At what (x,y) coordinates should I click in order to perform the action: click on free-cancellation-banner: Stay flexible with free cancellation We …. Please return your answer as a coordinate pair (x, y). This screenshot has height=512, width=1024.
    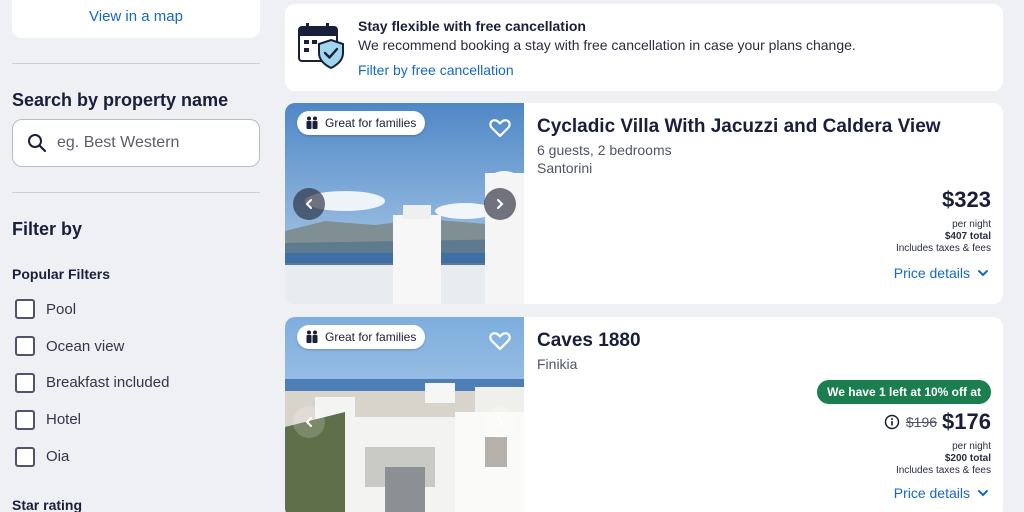
    Looking at the image, I should click on (644, 47).